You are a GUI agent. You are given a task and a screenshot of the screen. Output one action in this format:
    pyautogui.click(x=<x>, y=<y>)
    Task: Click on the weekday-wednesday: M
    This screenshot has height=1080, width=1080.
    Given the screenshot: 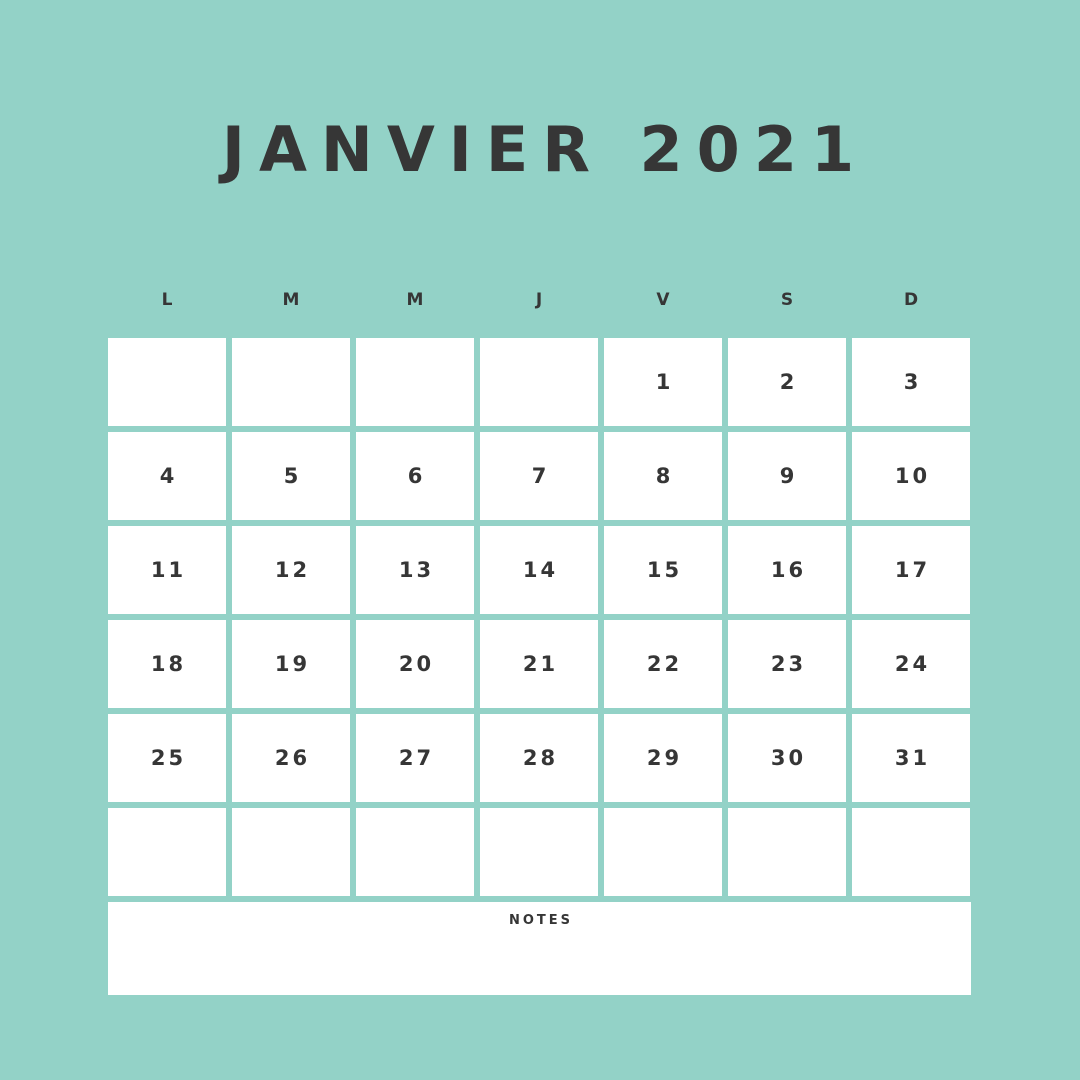 What is the action you would take?
    pyautogui.click(x=415, y=300)
    